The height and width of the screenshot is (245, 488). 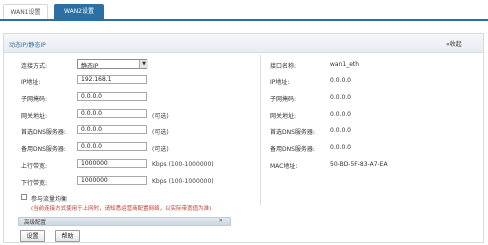 What do you see at coordinates (32, 236) in the screenshot?
I see `save-button: 设置` at bounding box center [32, 236].